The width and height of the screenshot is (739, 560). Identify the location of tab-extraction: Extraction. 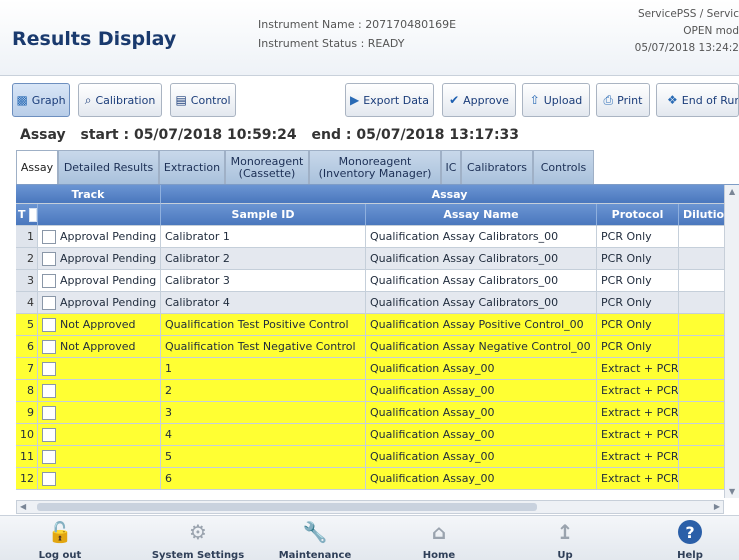
(192, 167).